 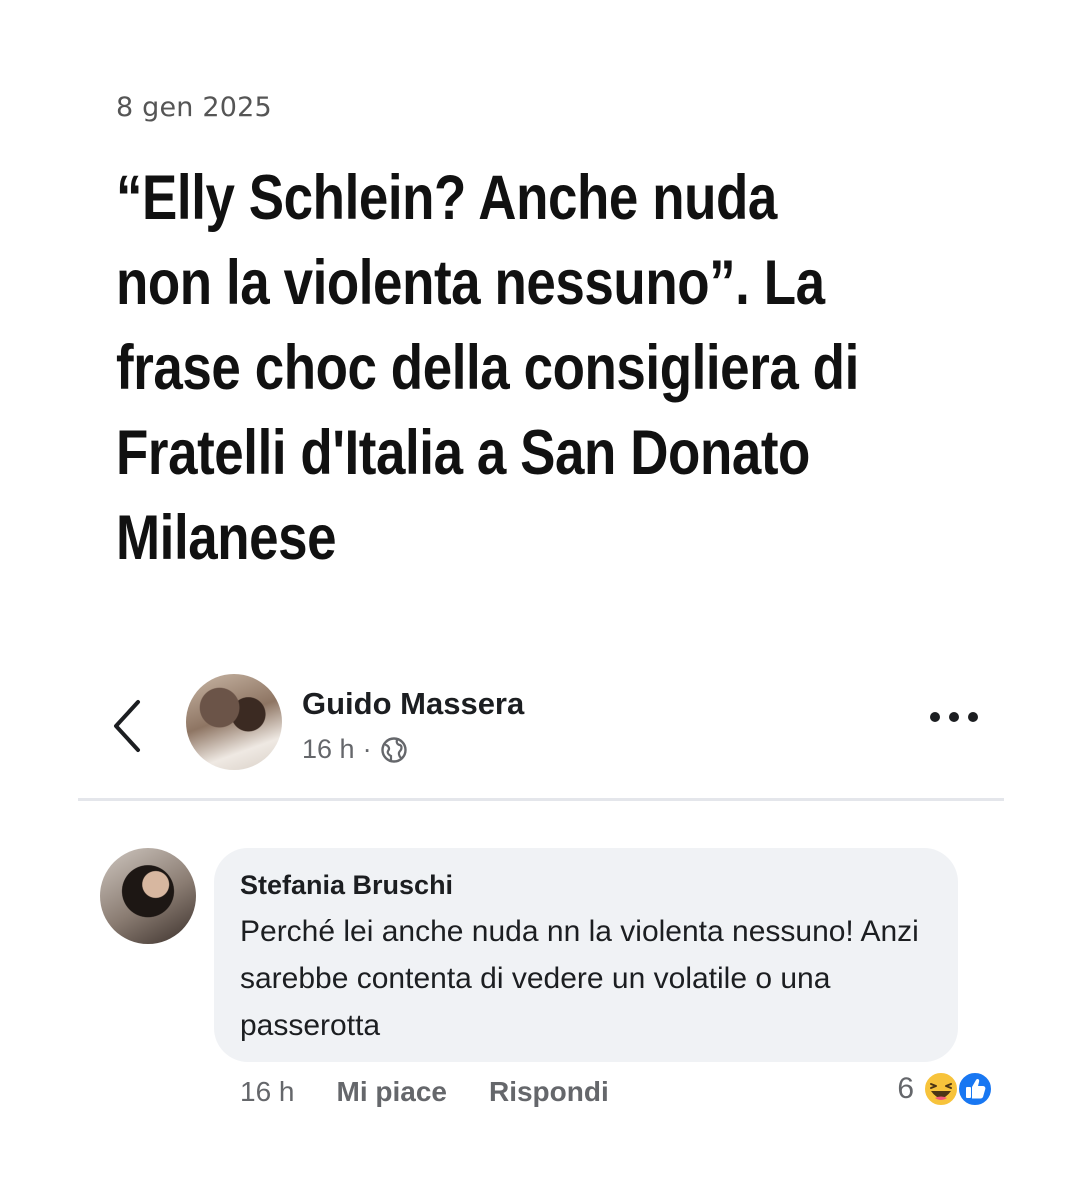 I want to click on post-meta: 16 h ·, so click(x=355, y=749).